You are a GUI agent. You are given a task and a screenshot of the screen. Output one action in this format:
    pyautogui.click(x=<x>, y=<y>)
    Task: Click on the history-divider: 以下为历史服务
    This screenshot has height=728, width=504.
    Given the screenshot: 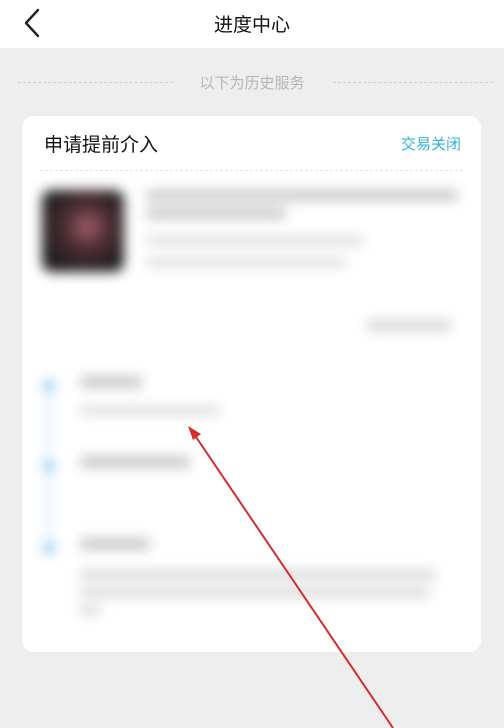 What is the action you would take?
    pyautogui.click(x=252, y=83)
    